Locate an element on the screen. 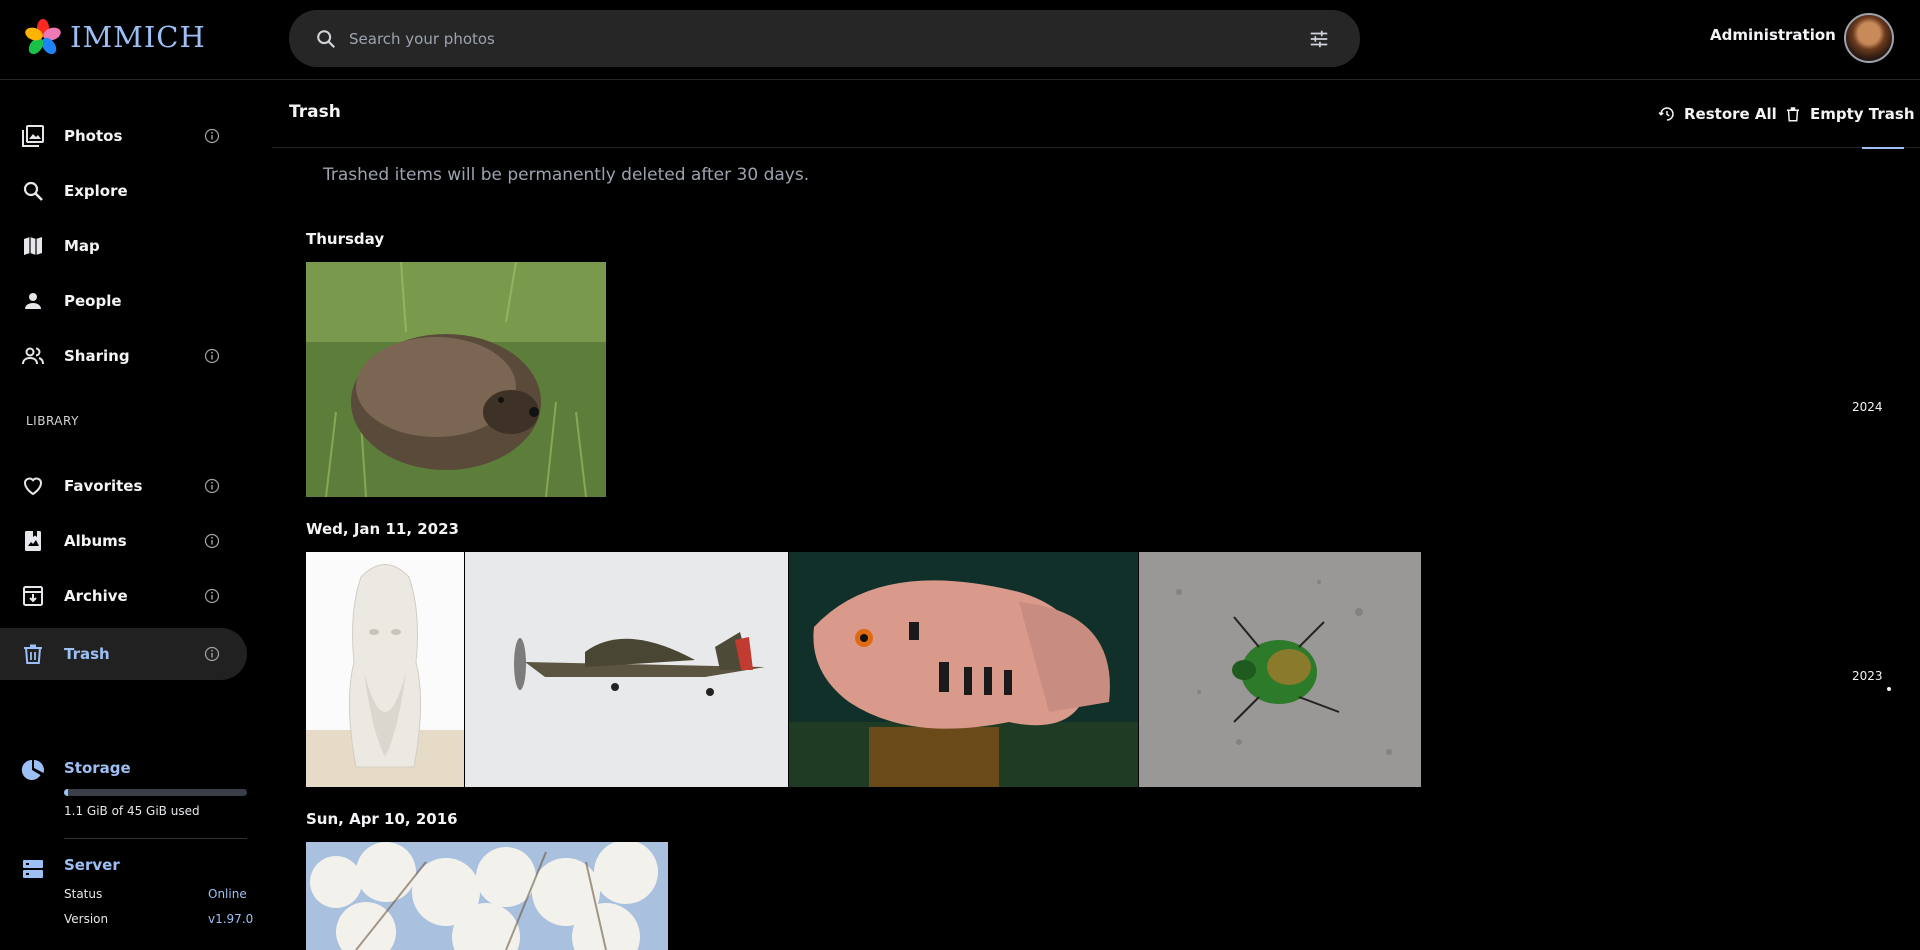  storage-title: Storage is located at coordinates (97, 768).